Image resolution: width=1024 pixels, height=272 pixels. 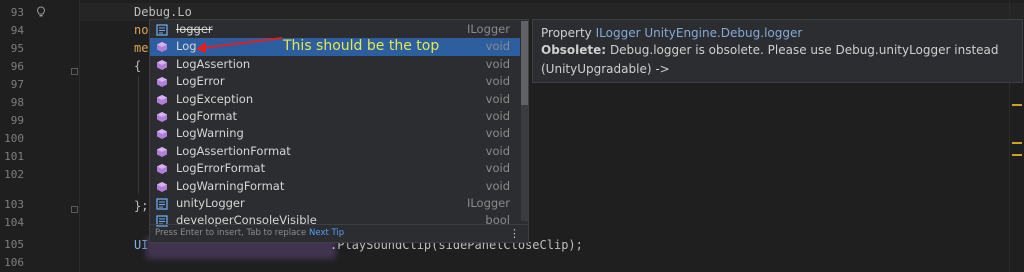 I want to click on completion-scrollbar-thumb, so click(x=524, y=63).